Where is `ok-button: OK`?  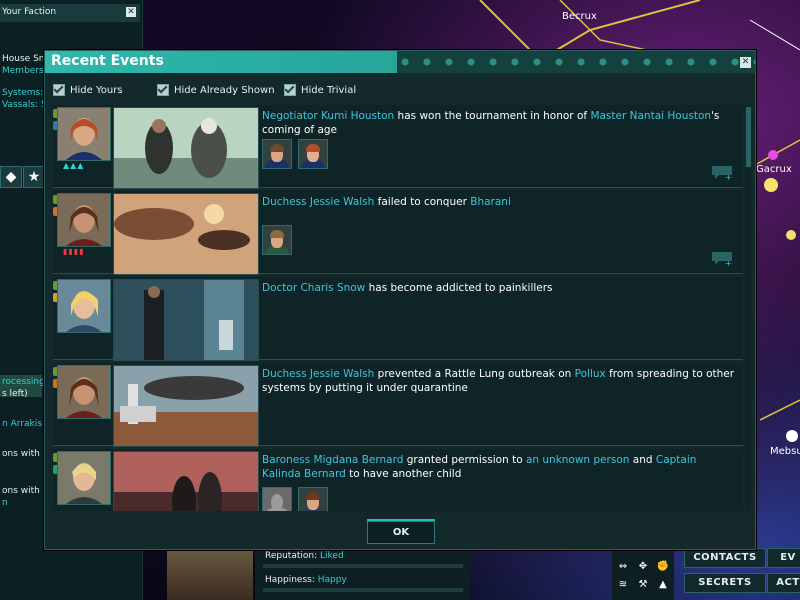 ok-button: OK is located at coordinates (401, 531).